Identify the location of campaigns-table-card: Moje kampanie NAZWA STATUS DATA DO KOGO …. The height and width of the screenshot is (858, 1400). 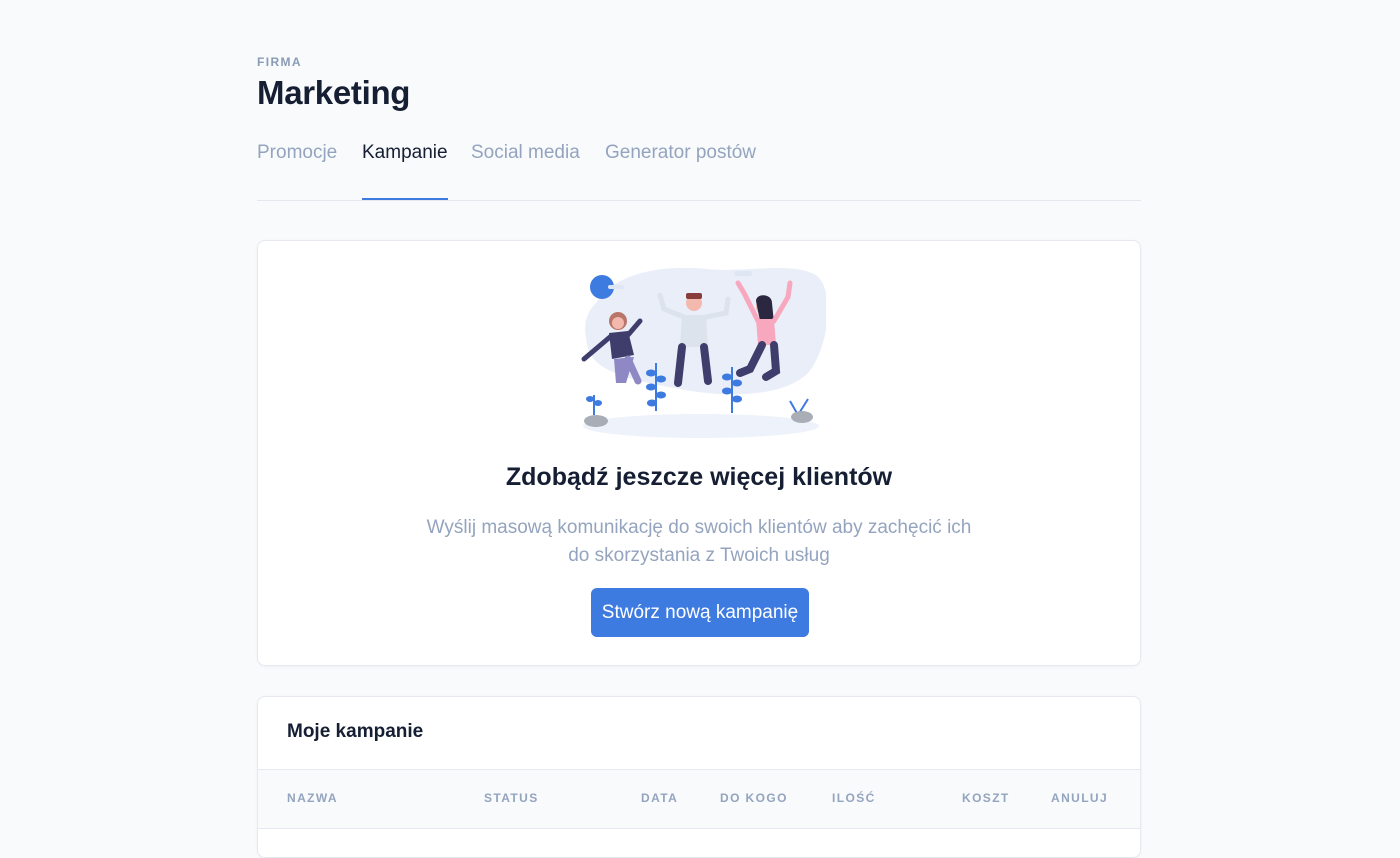
(699, 777).